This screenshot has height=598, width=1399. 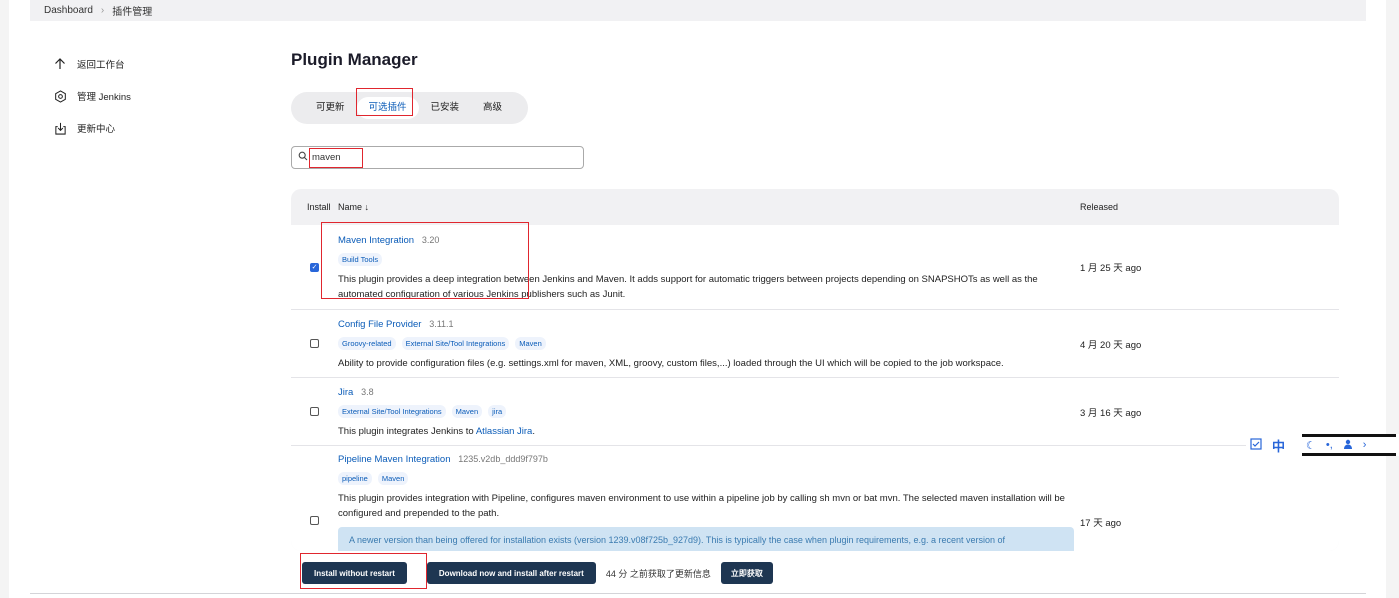 What do you see at coordinates (314, 267) in the screenshot?
I see `install-checkbox: ✓` at bounding box center [314, 267].